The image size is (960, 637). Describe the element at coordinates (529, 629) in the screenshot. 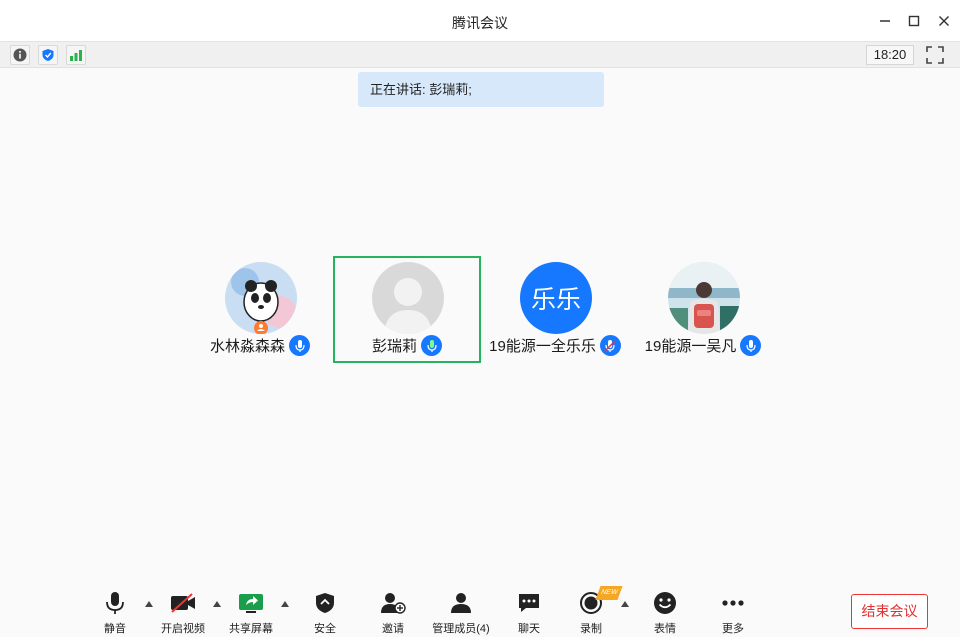

I see `chat-label: 聊天` at that location.